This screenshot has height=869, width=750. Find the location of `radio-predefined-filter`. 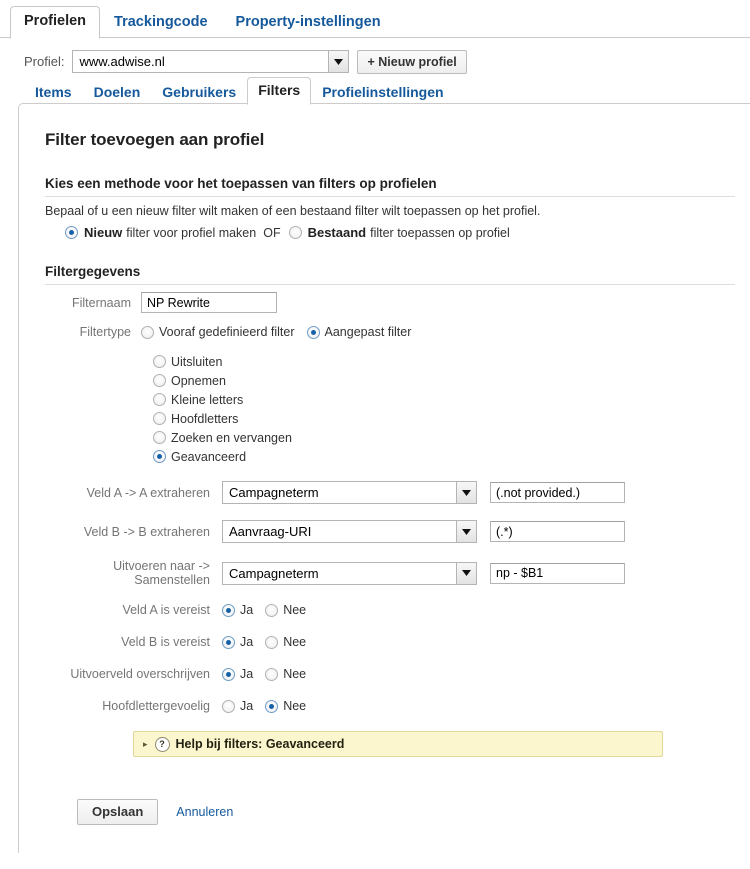

radio-predefined-filter is located at coordinates (147, 332).